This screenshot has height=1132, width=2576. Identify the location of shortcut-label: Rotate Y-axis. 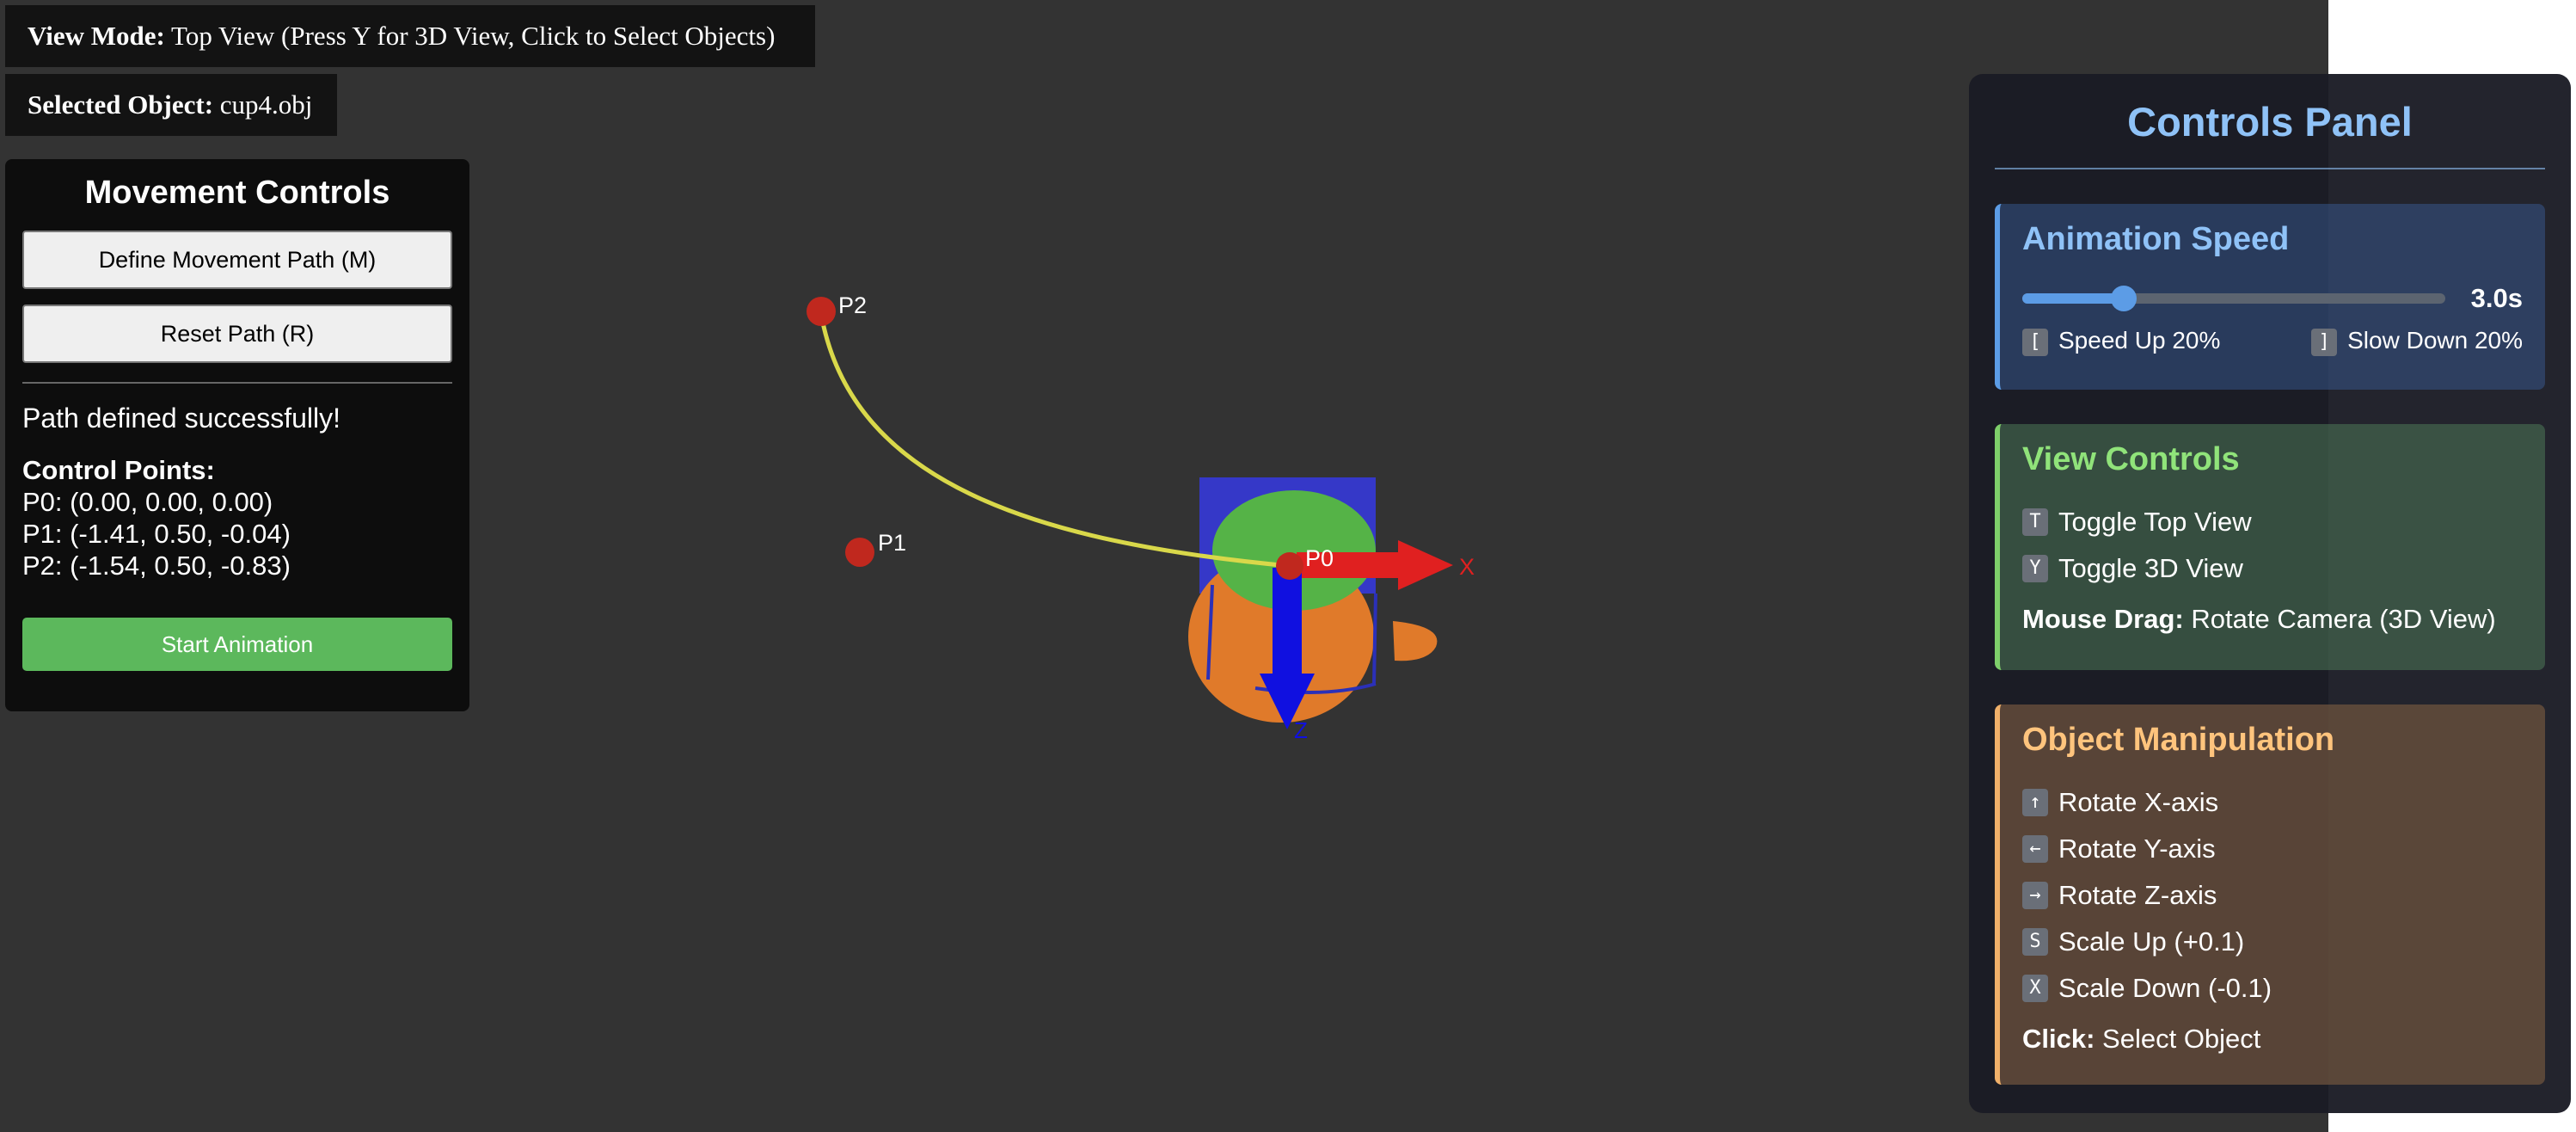
(2137, 849).